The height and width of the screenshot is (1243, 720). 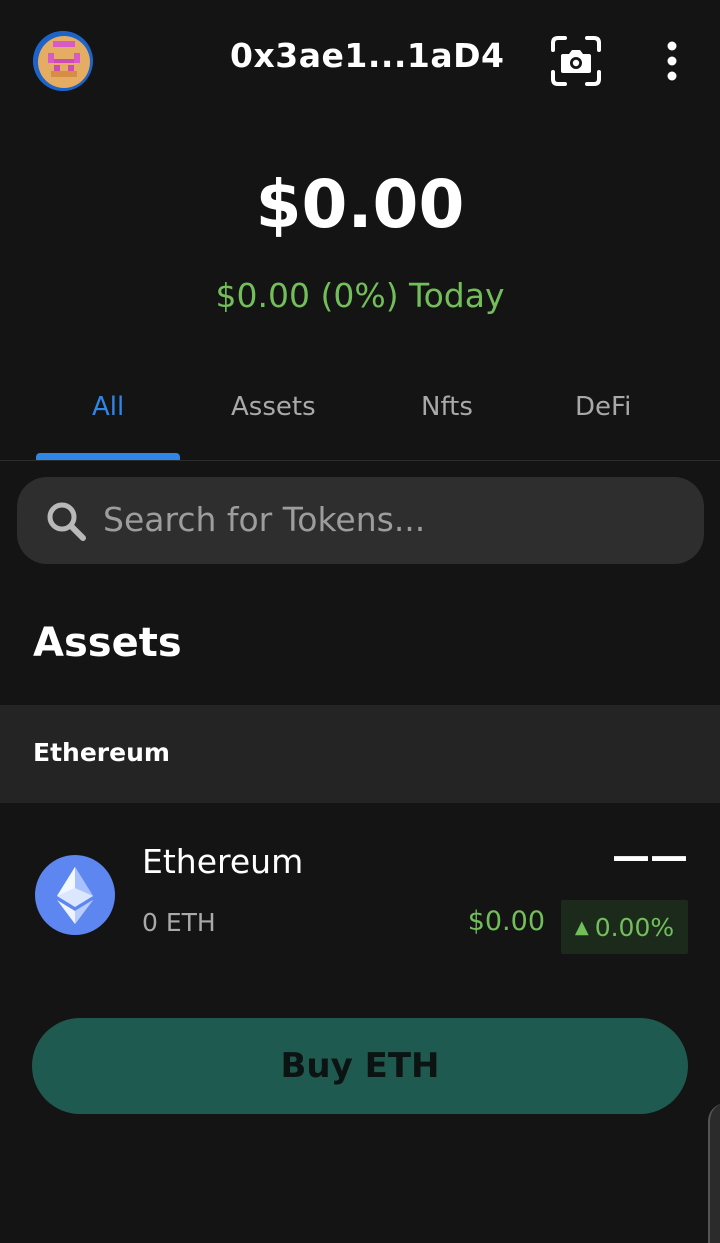 I want to click on active-tab-indicator, so click(x=108, y=456).